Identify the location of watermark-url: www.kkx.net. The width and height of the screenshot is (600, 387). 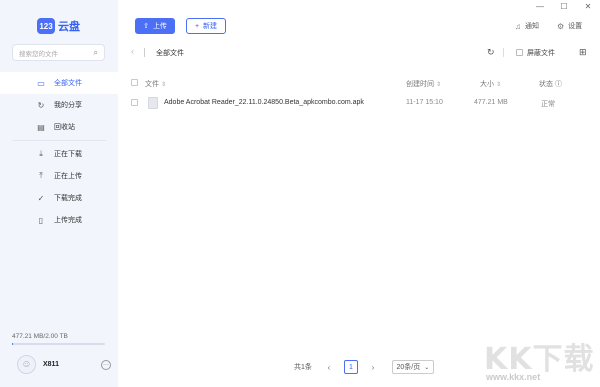
(513, 377).